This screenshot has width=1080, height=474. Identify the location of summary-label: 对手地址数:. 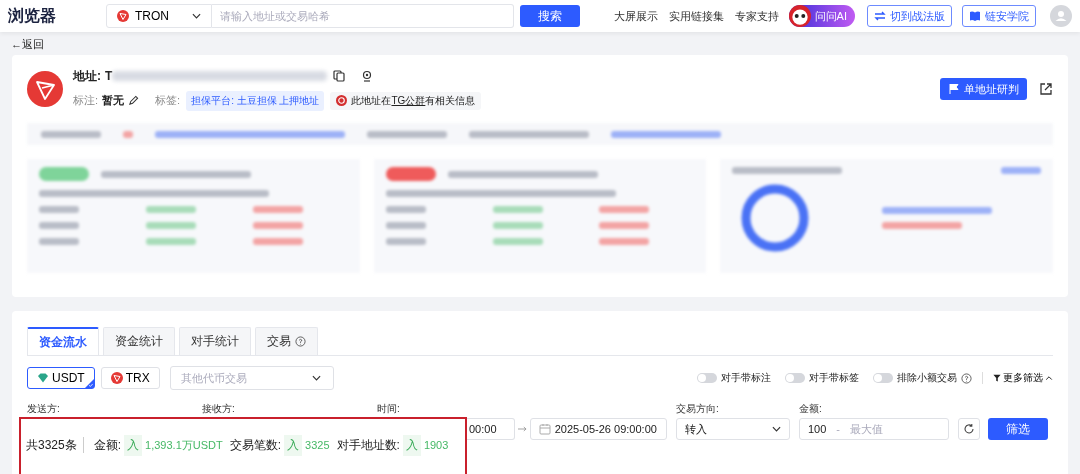
(368, 445).